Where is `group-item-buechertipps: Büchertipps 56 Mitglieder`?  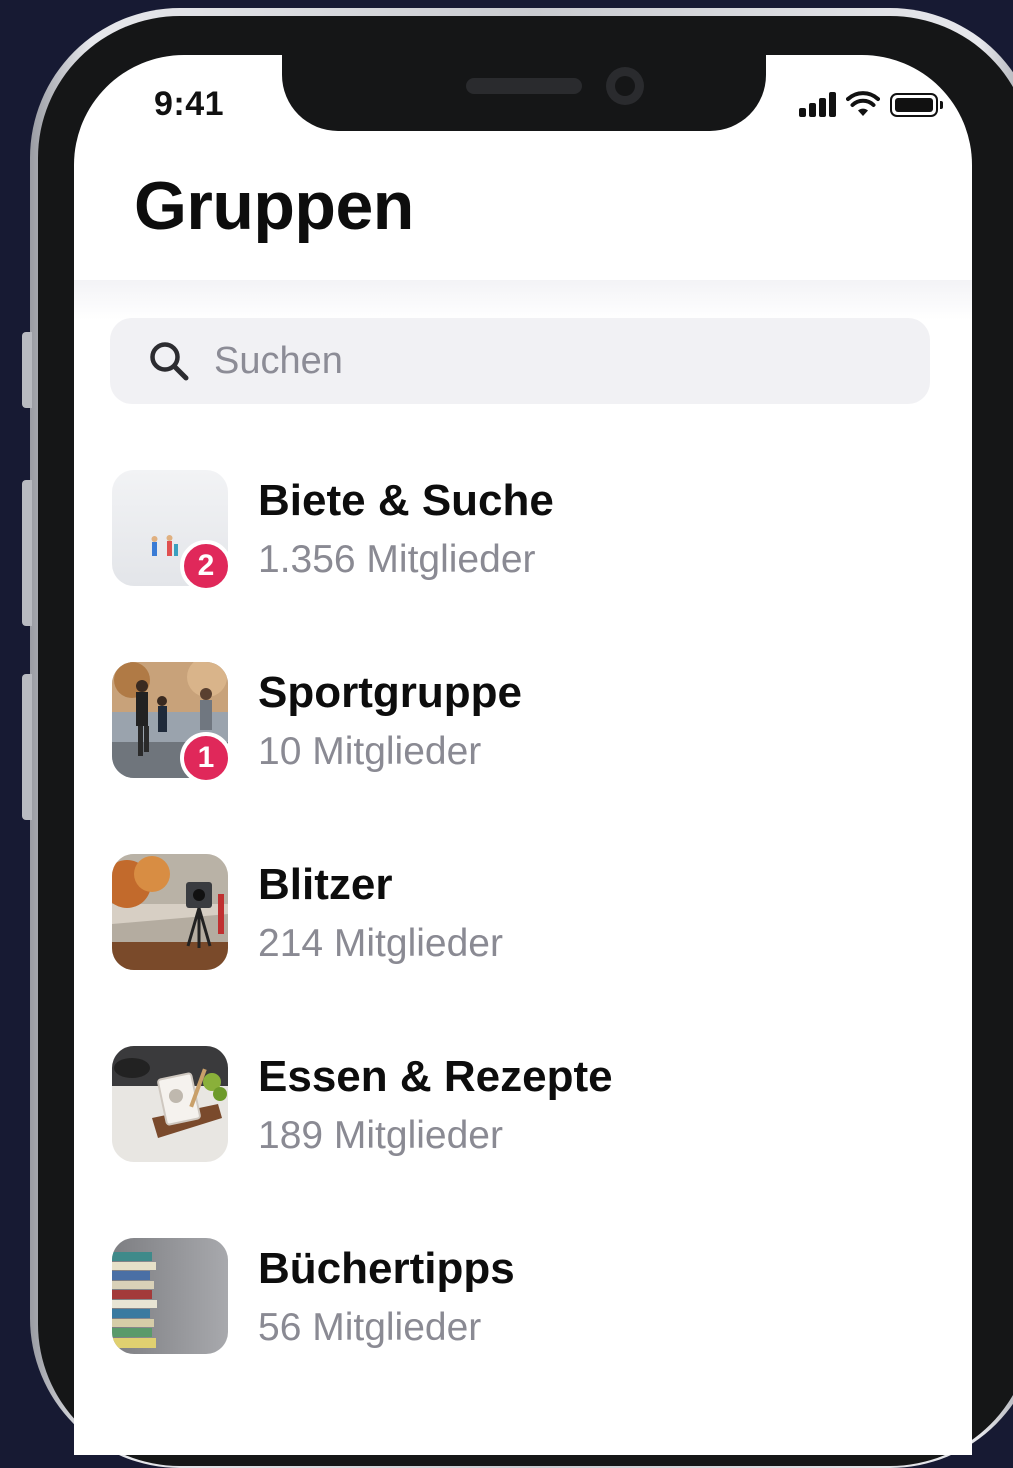 group-item-buechertipps: Büchertipps 56 Mitglieder is located at coordinates (522, 1334).